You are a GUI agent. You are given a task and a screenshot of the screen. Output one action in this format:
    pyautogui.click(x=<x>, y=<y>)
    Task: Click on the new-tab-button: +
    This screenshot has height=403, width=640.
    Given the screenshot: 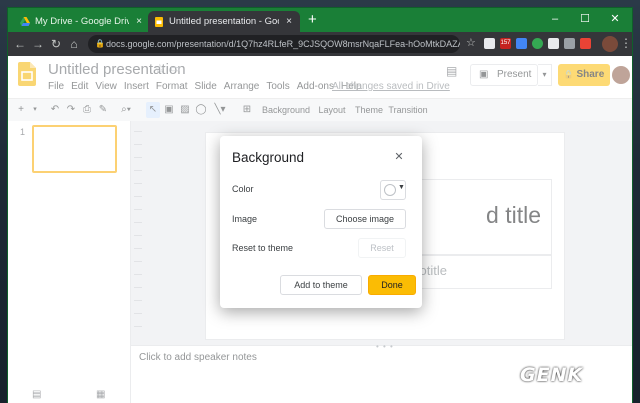 What is the action you would take?
    pyautogui.click(x=312, y=20)
    